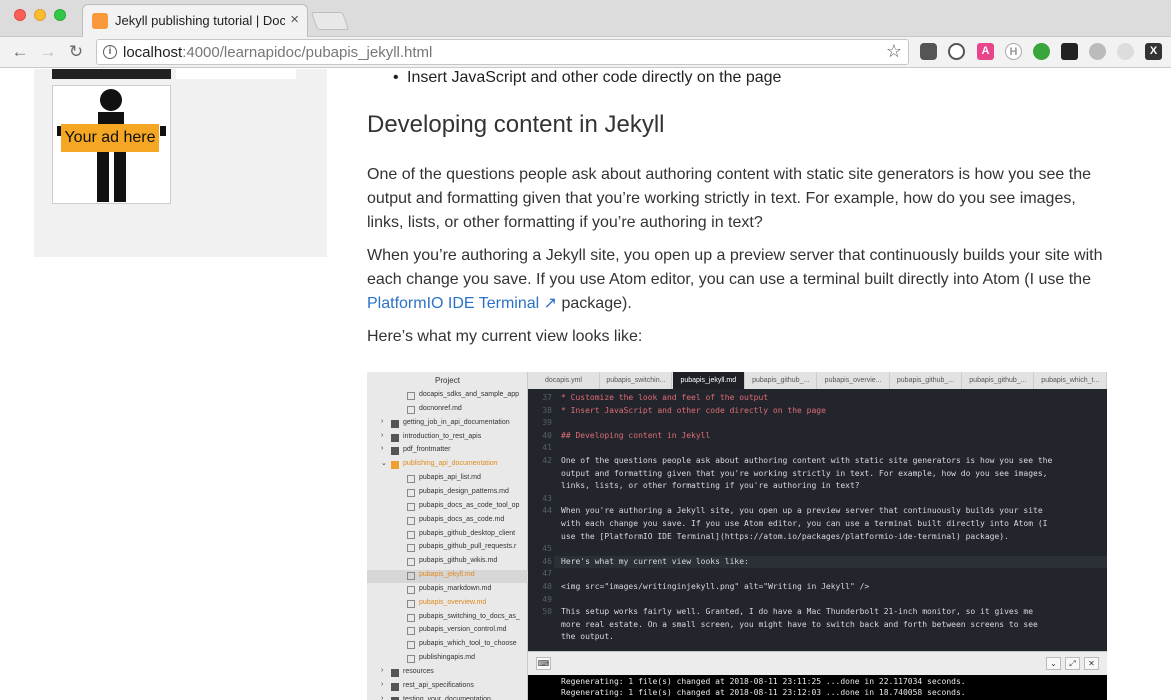 The width and height of the screenshot is (1171, 700). I want to click on project-tree-header: Project, so click(447, 380).